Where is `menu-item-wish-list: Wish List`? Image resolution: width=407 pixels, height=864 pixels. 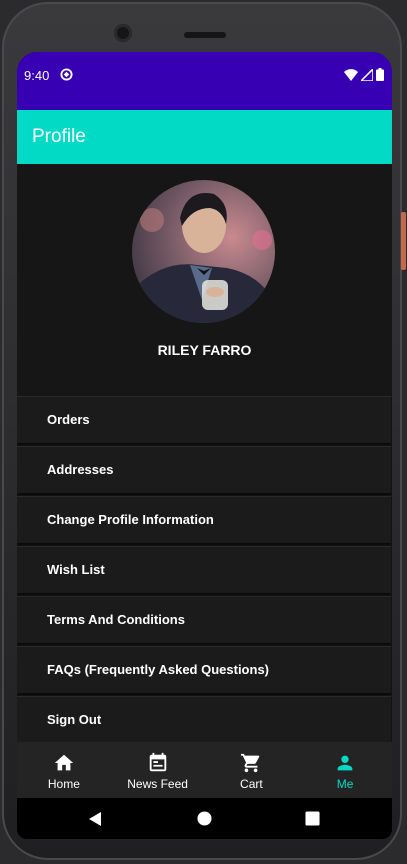
menu-item-wish-list: Wish List is located at coordinates (204, 569).